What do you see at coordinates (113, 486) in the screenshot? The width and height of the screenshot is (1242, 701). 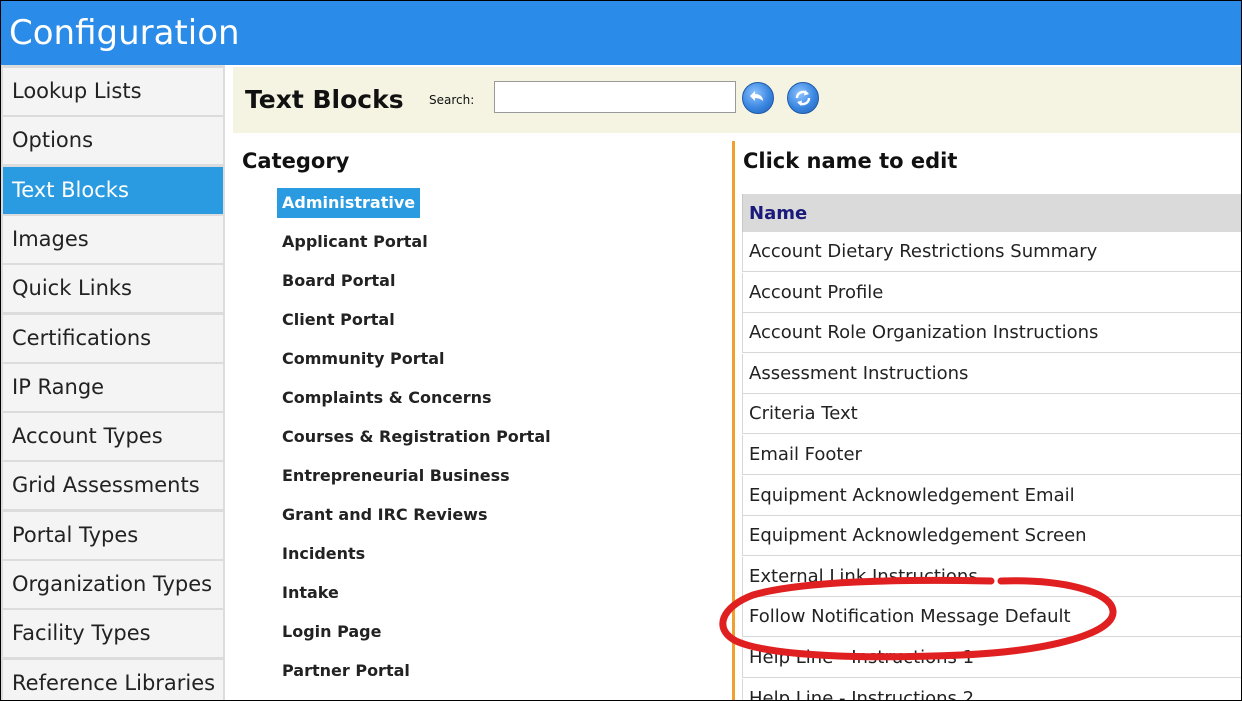 I see `sidebar-item-grid-assessments: Grid Assessments` at bounding box center [113, 486].